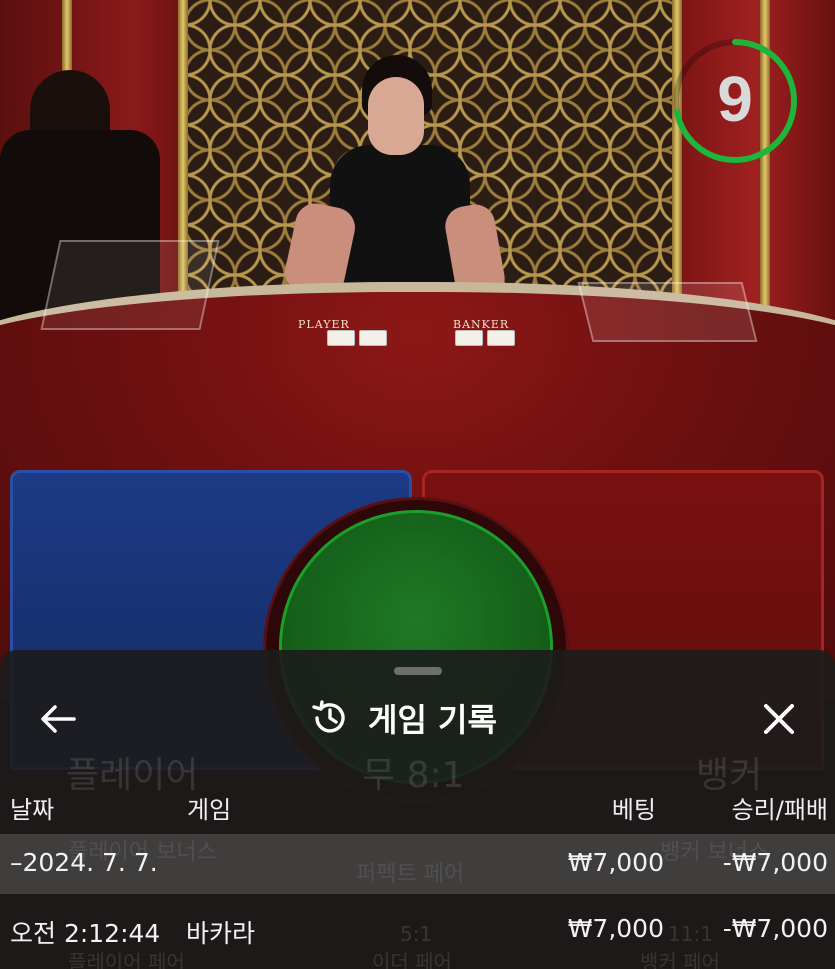 The height and width of the screenshot is (969, 835). I want to click on date-group-bet: ₩7,000, so click(615, 862).